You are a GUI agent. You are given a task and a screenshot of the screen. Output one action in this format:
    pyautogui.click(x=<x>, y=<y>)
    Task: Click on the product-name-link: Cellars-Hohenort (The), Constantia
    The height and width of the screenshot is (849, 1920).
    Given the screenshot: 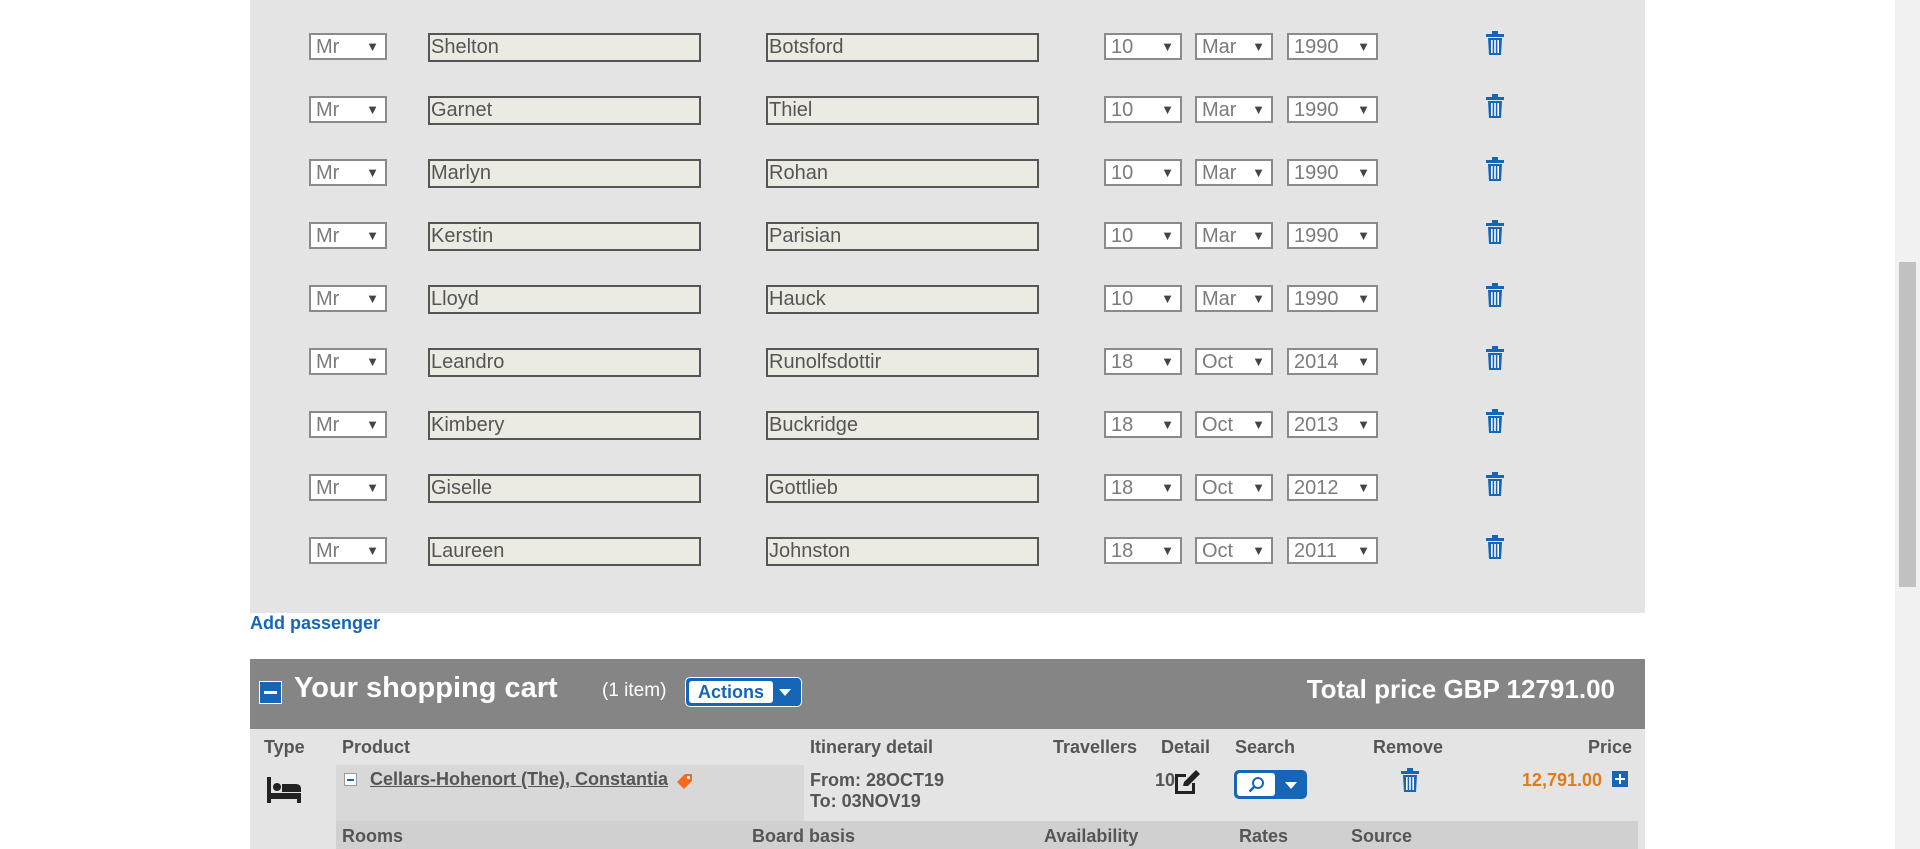 What is the action you would take?
    pyautogui.click(x=519, y=779)
    